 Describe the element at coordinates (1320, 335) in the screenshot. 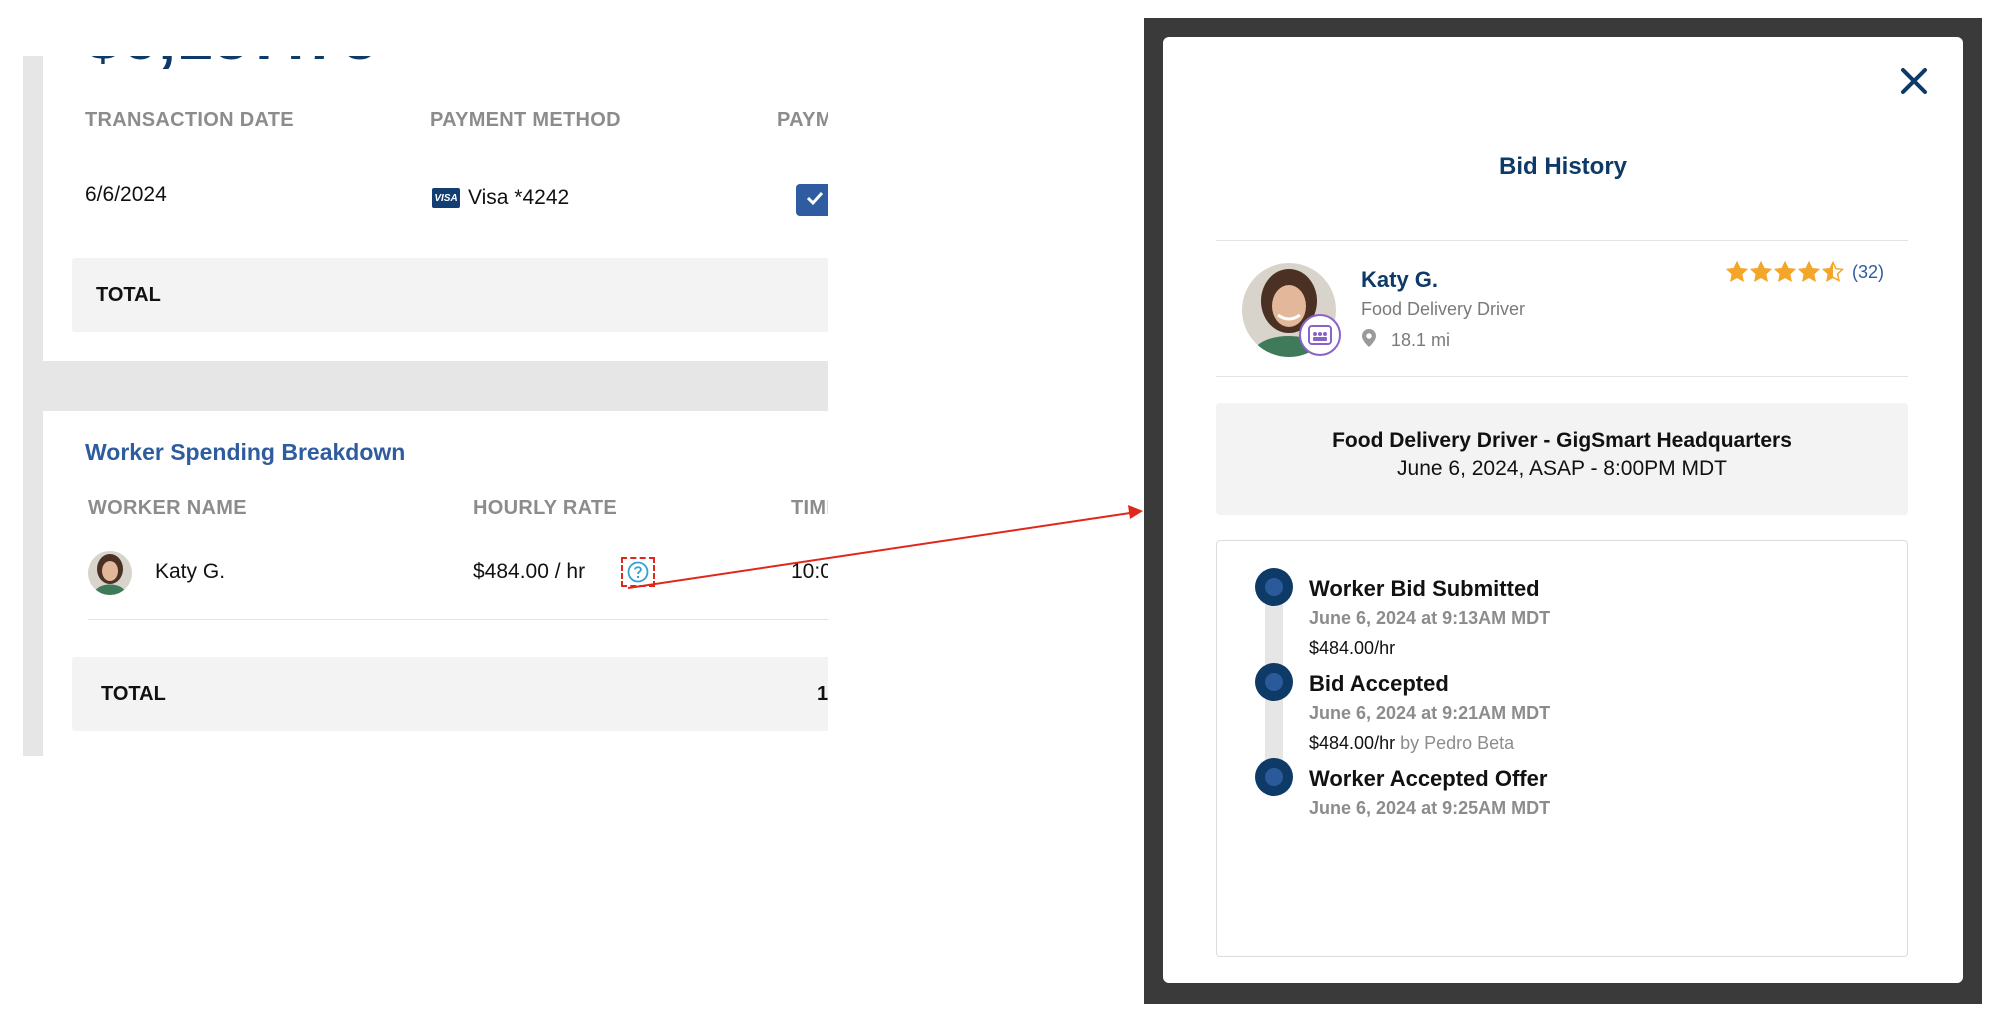

I see `worker-group-badge-icon` at that location.